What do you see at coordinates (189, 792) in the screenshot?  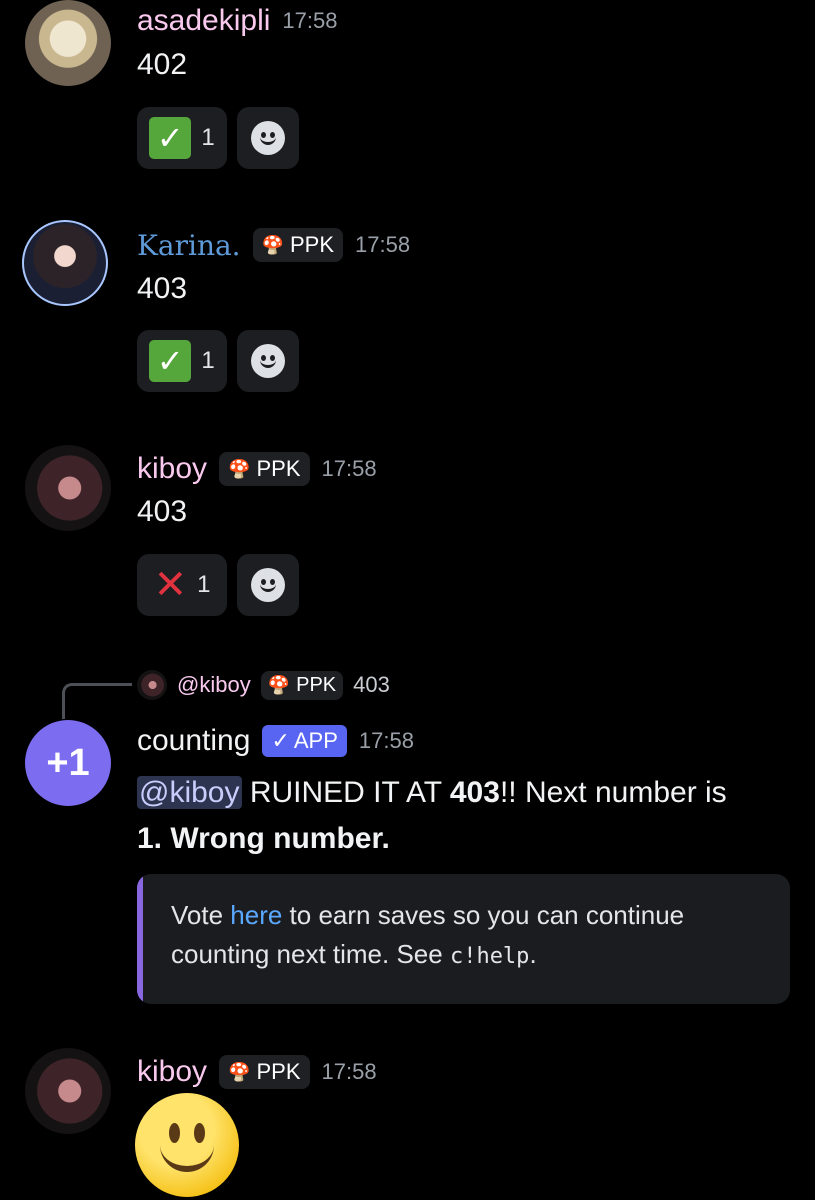 I see `user-mention: @kiboy` at bounding box center [189, 792].